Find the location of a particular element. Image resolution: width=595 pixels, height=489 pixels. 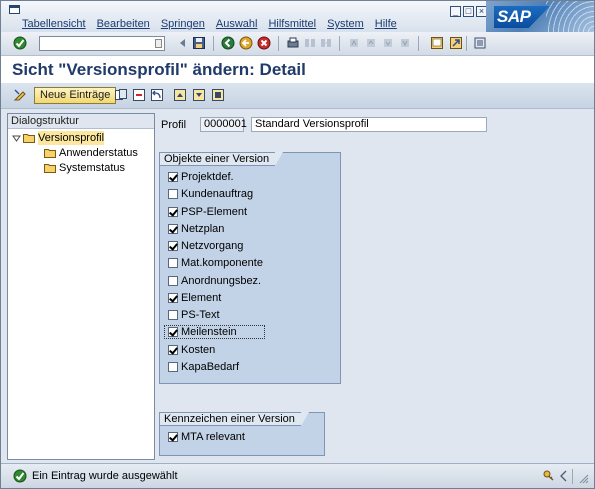

new-session-icon is located at coordinates (437, 43).